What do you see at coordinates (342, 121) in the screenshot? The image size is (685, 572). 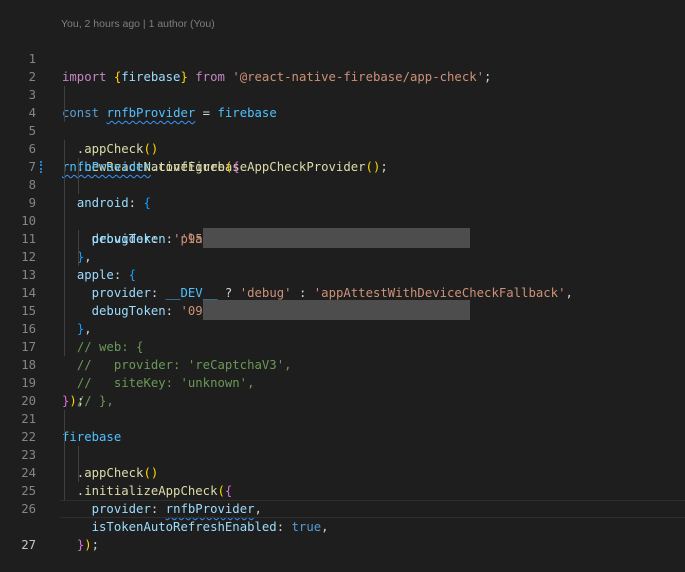 I see `code-line: 4 .appCheck()` at bounding box center [342, 121].